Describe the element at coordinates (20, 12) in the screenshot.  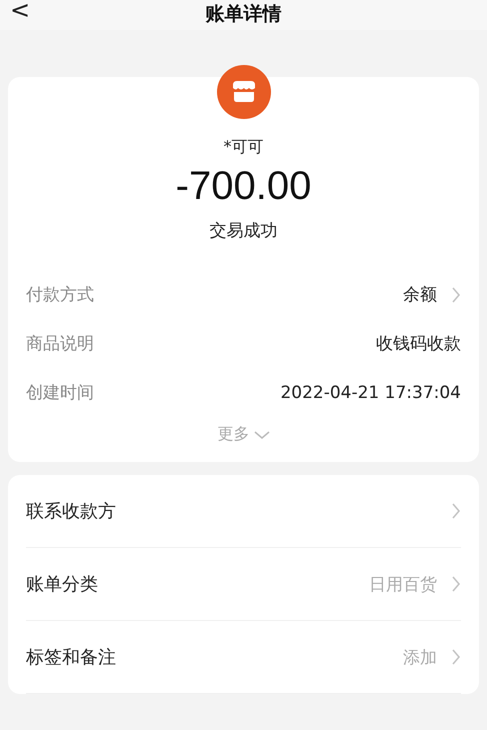
I see `back-button: <` at that location.